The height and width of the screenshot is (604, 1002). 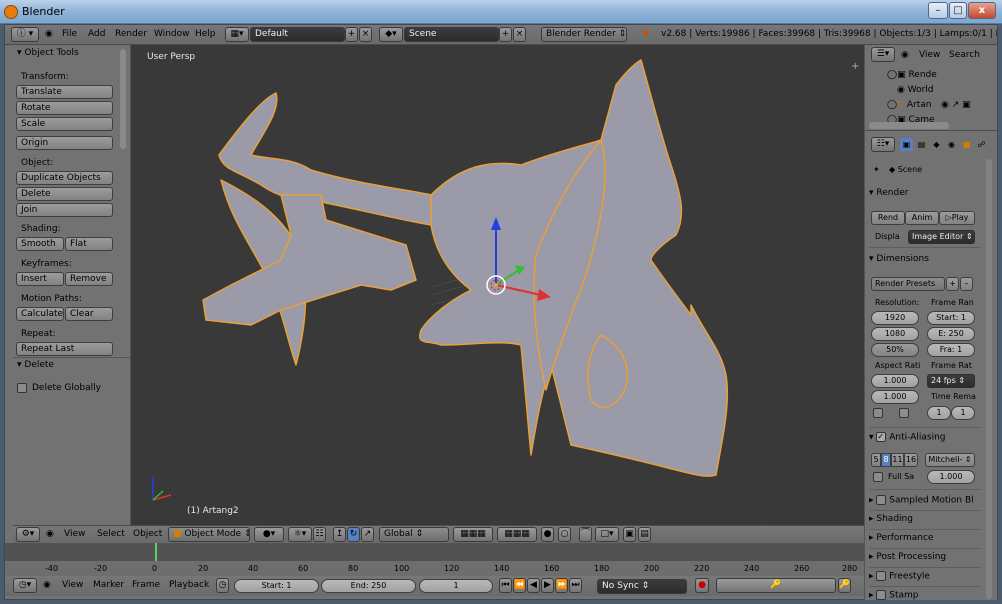 What do you see at coordinates (915, 90) in the screenshot?
I see `outliner-item-world: ◉ World` at bounding box center [915, 90].